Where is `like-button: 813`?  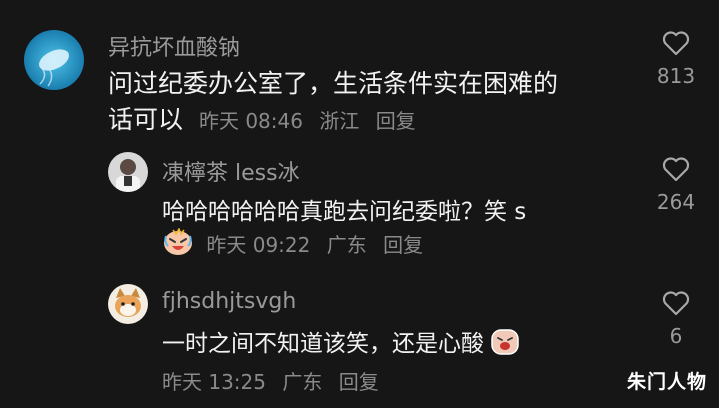
like-button: 813 is located at coordinates (676, 59).